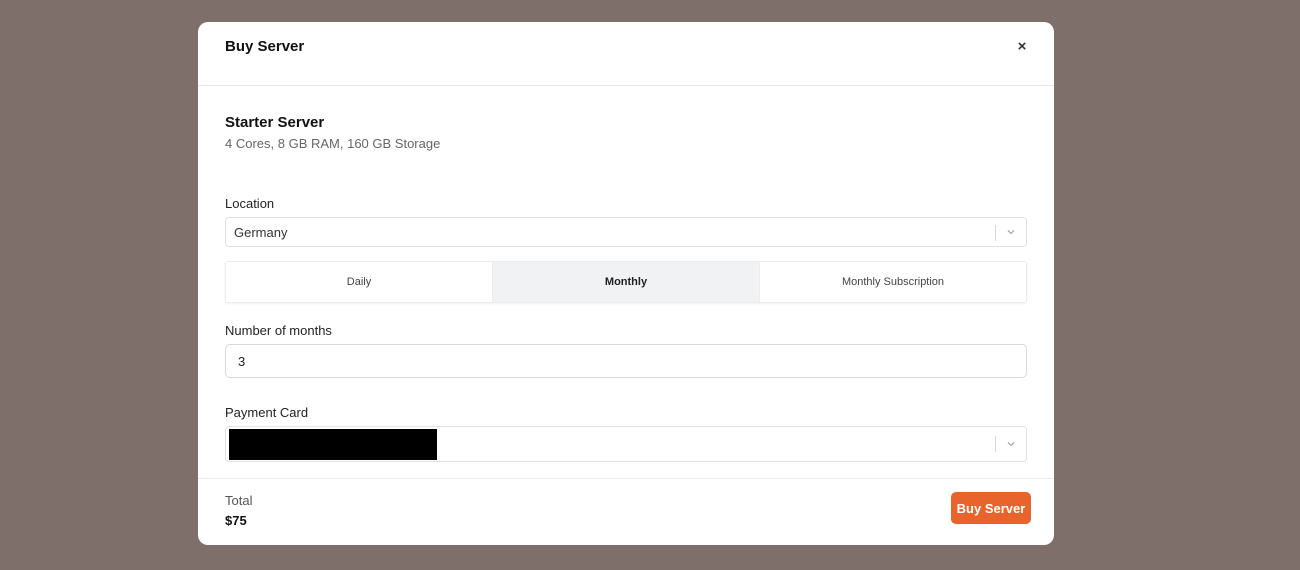 The width and height of the screenshot is (1300, 570). I want to click on product-specs: 4 Cores, 8 GB RAM, 160 GB Storage, so click(333, 143).